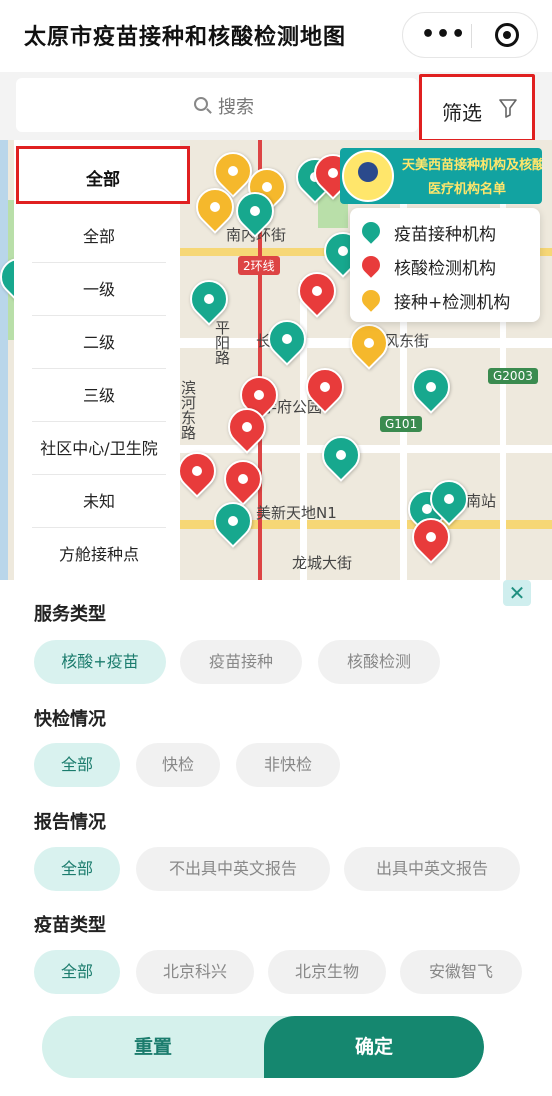  I want to click on section-title-vaccine: 疫苗类型, so click(70, 925).